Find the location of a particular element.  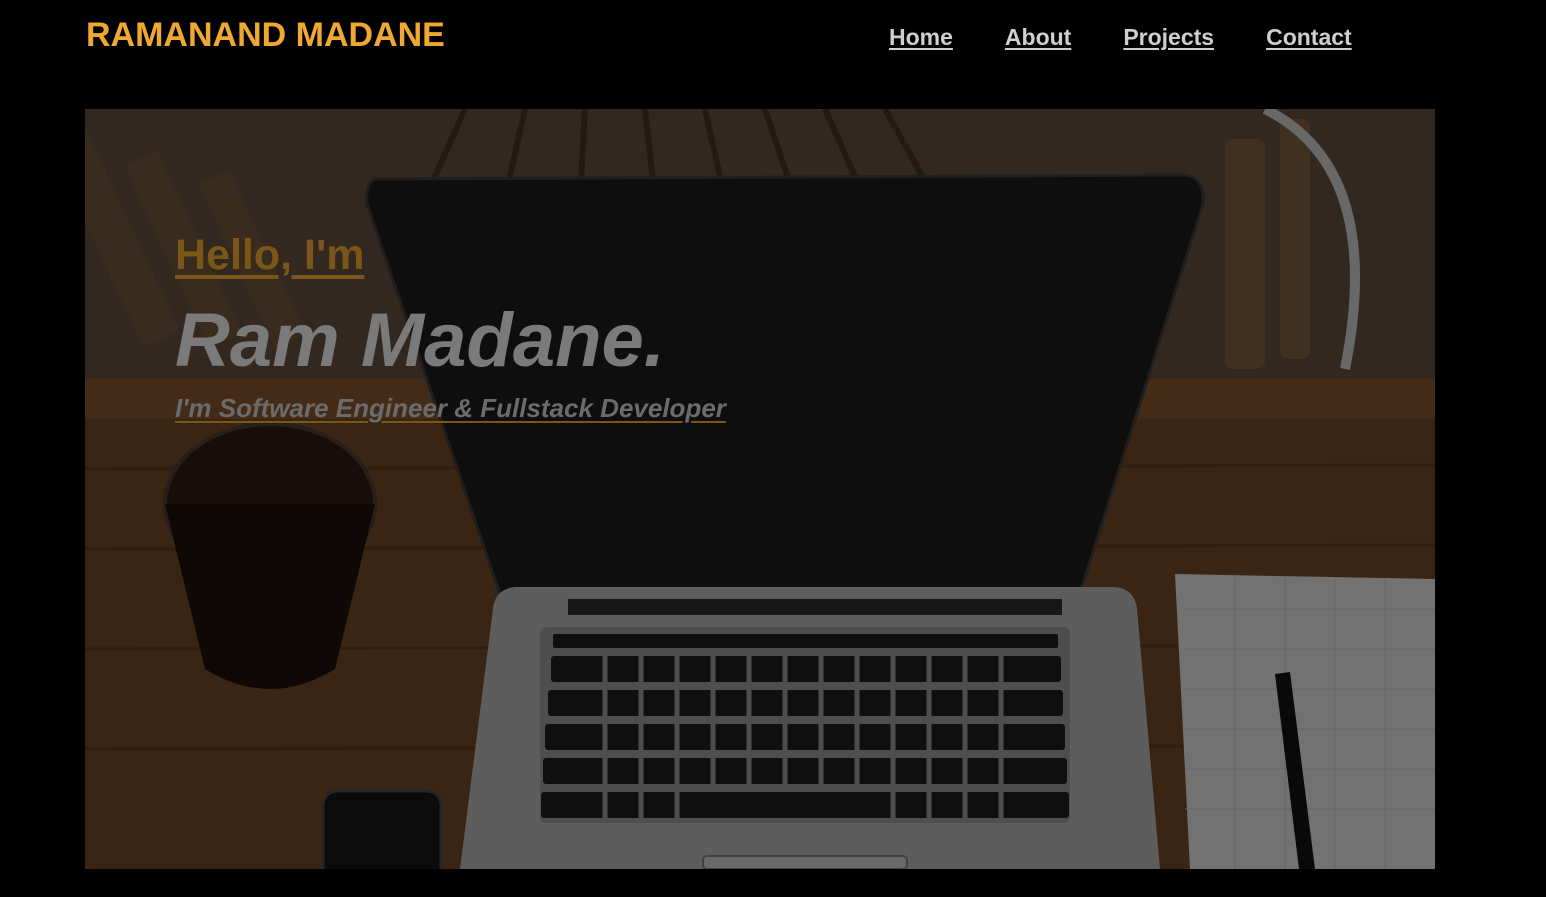

hero-greeting: Hello, I'm is located at coordinates (269, 255).